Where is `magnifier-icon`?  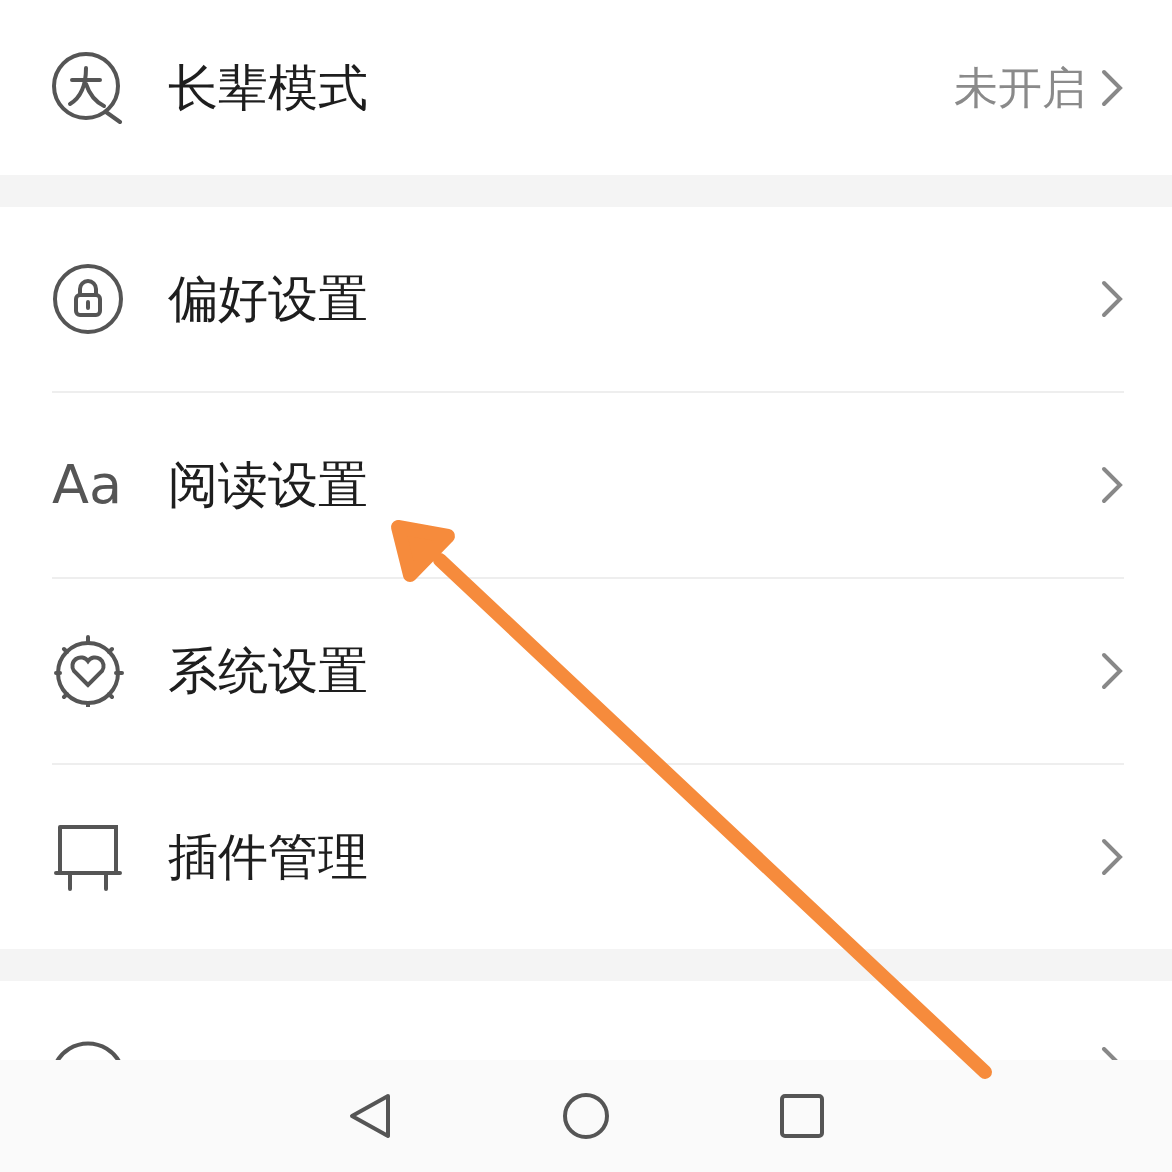
magnifier-icon is located at coordinates (88, 87).